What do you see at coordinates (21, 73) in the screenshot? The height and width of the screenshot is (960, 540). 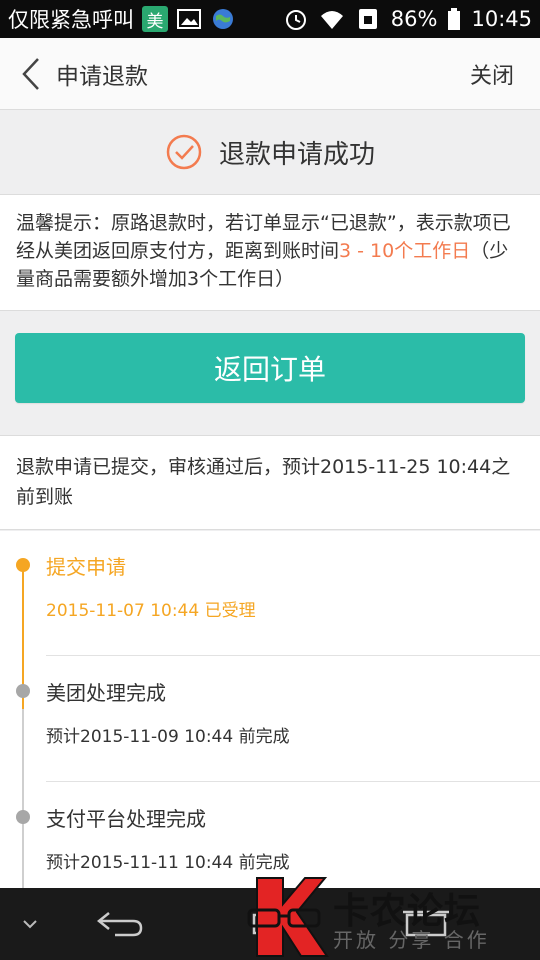 I see `back-button` at bounding box center [21, 73].